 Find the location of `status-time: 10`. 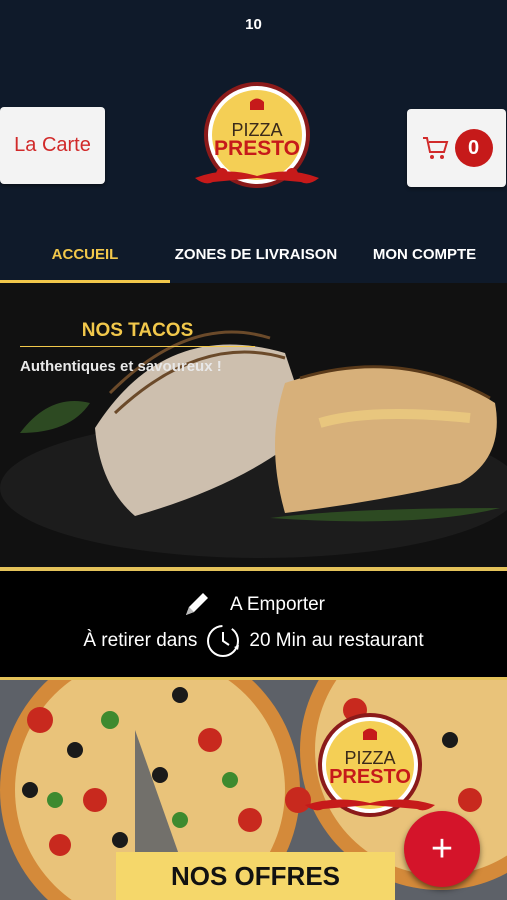

status-time: 10 is located at coordinates (253, 24).